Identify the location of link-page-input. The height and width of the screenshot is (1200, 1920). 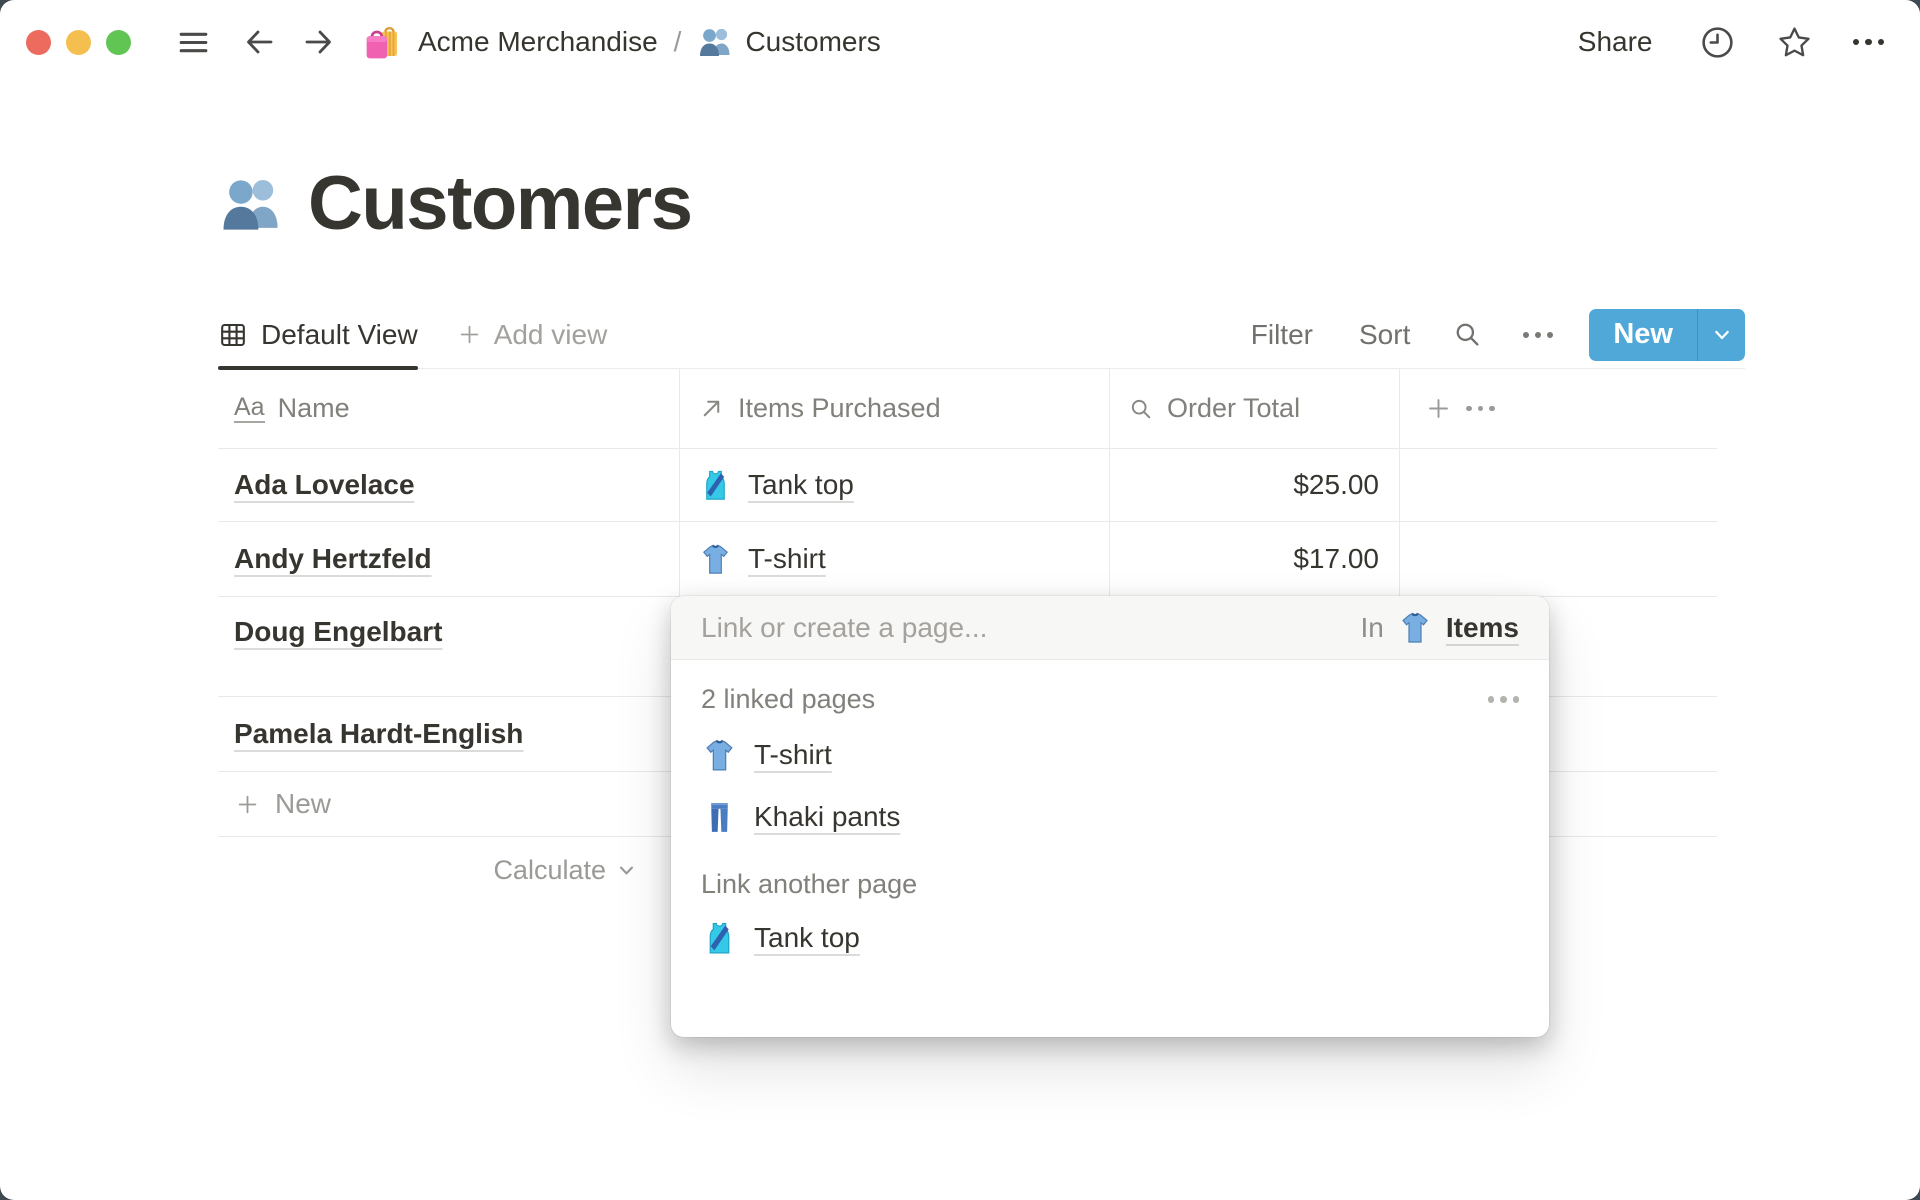
(1031, 627).